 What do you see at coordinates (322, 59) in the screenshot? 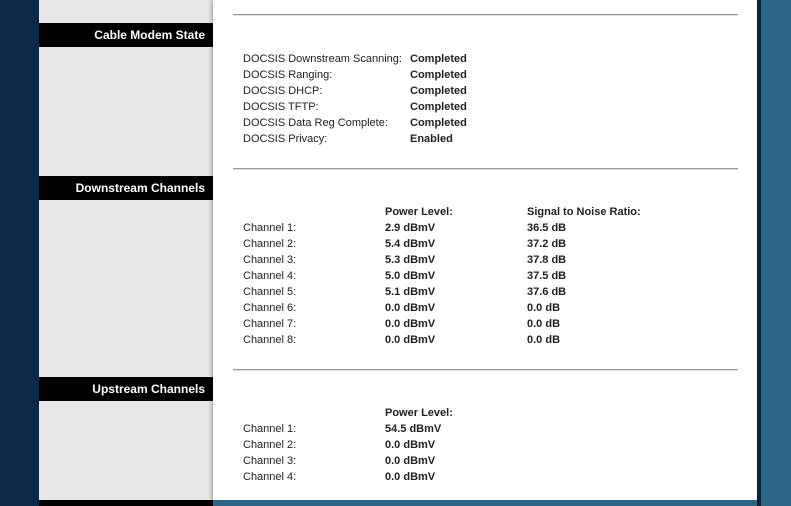
I see `modem-state-label: DOCSIS Downstream Scanning:` at bounding box center [322, 59].